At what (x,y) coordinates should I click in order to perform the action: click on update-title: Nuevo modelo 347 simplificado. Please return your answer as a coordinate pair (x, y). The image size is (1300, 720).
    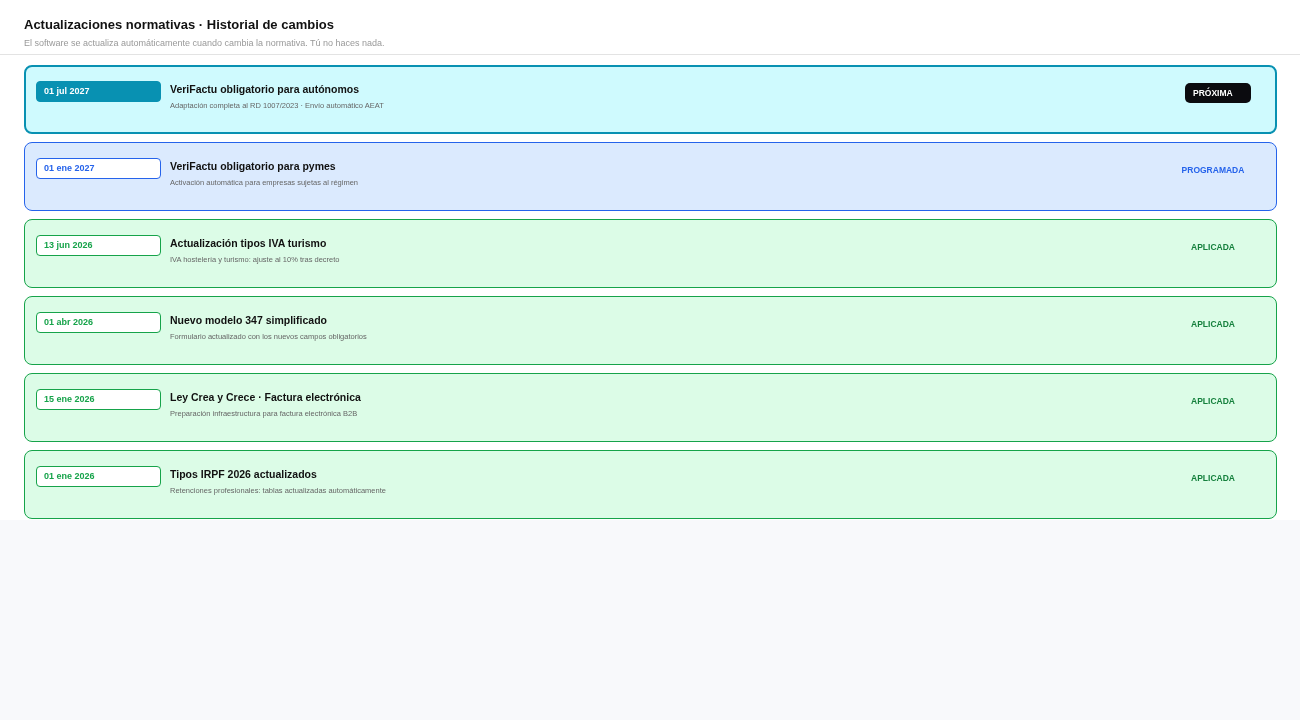
    Looking at the image, I should click on (249, 320).